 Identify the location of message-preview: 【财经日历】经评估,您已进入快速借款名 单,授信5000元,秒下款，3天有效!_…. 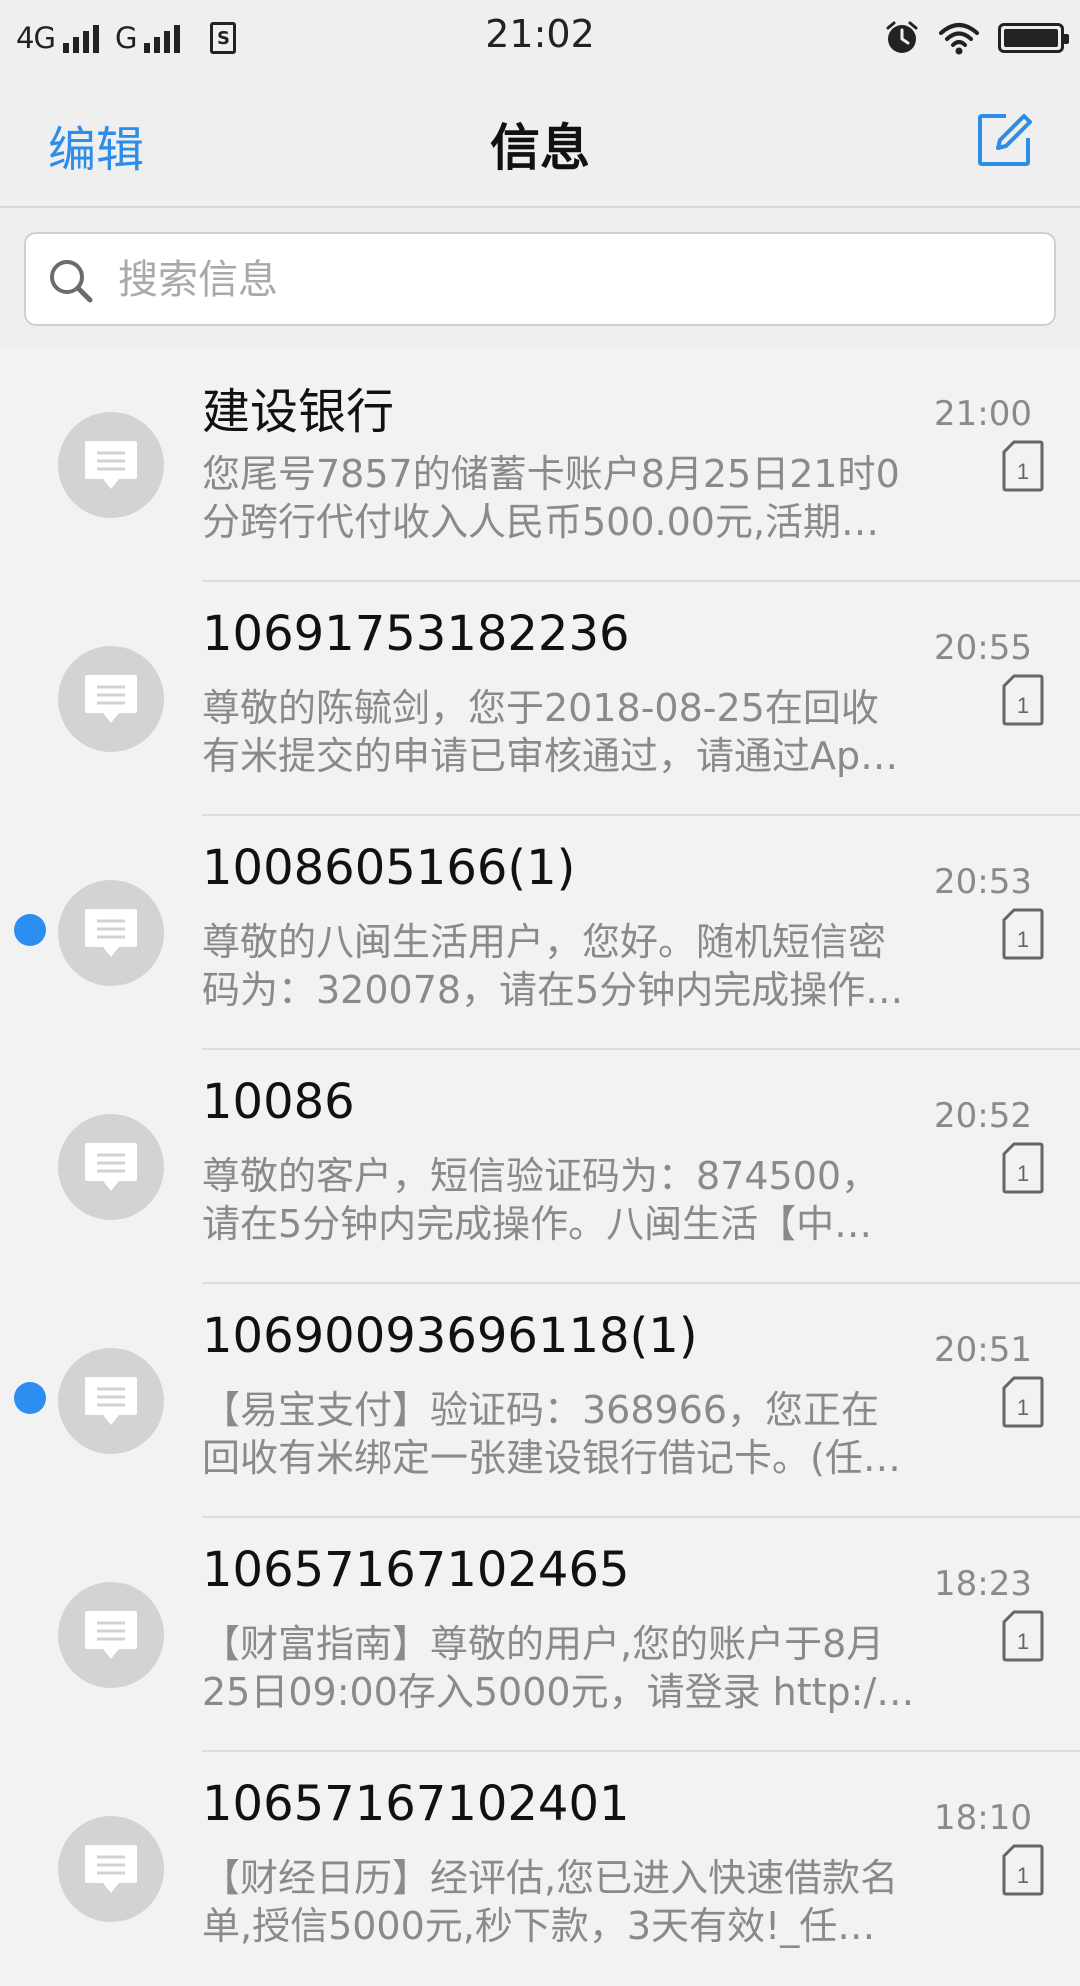
(587, 1902).